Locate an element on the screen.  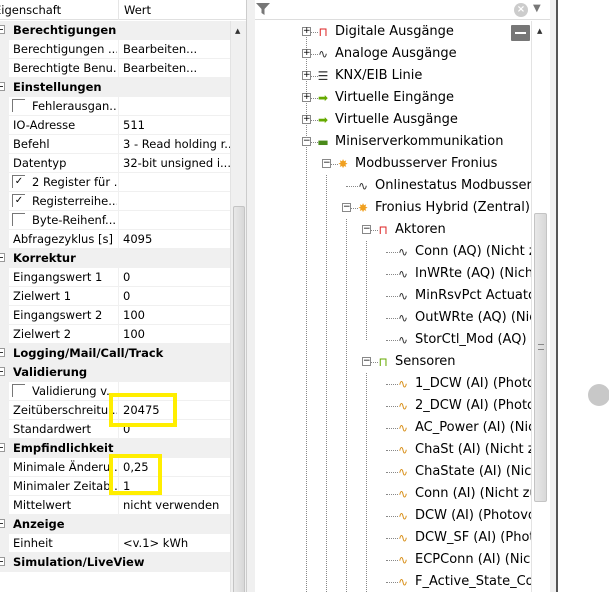
property-category: Simulation/LiveView is located at coordinates (115, 562).